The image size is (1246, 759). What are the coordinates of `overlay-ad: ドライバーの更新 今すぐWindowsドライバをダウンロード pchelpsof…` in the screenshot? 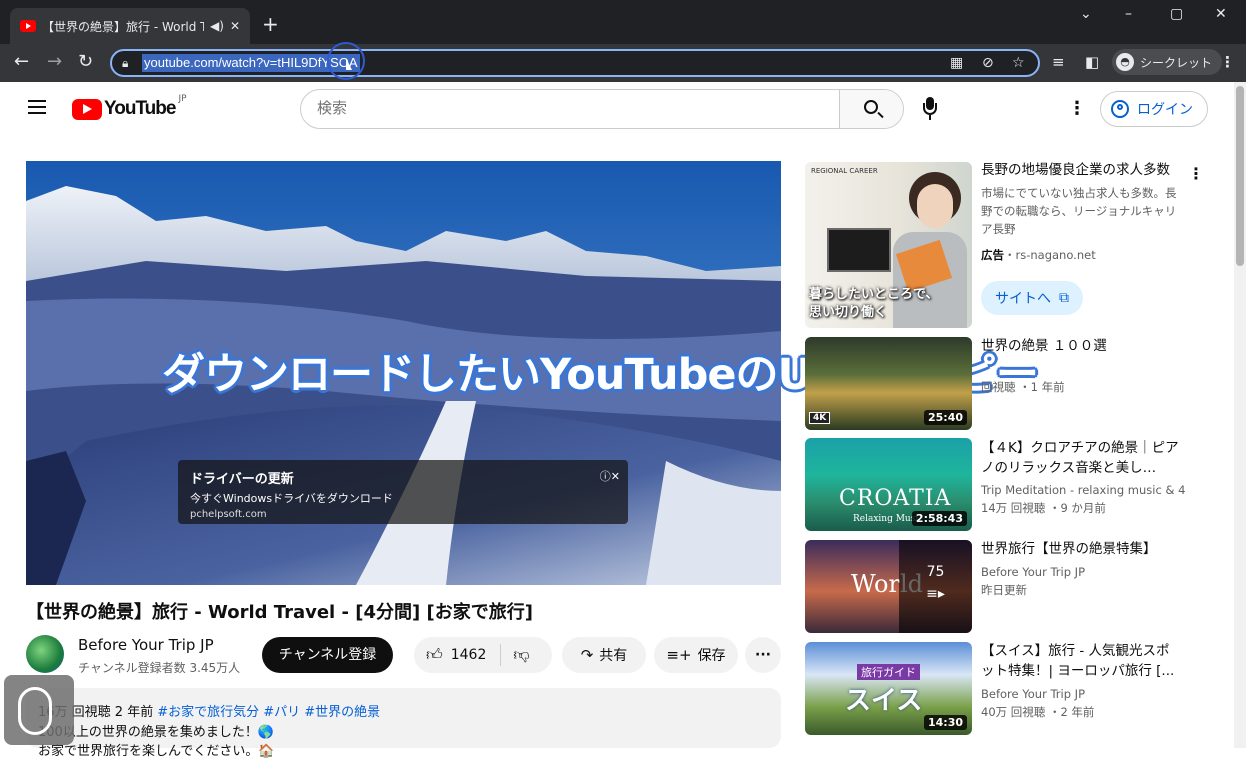 It's located at (403, 492).